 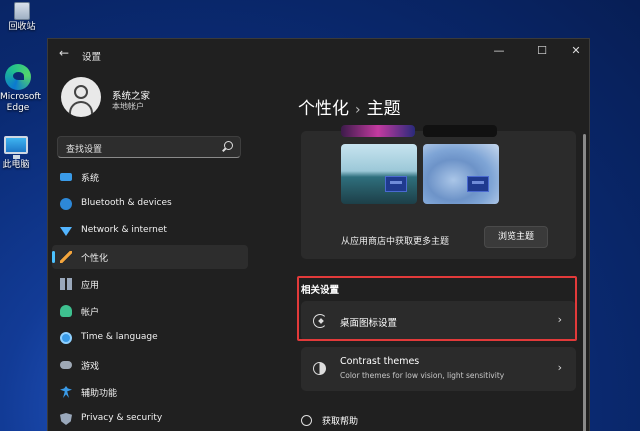 I want to click on user-icon, so click(x=81, y=92).